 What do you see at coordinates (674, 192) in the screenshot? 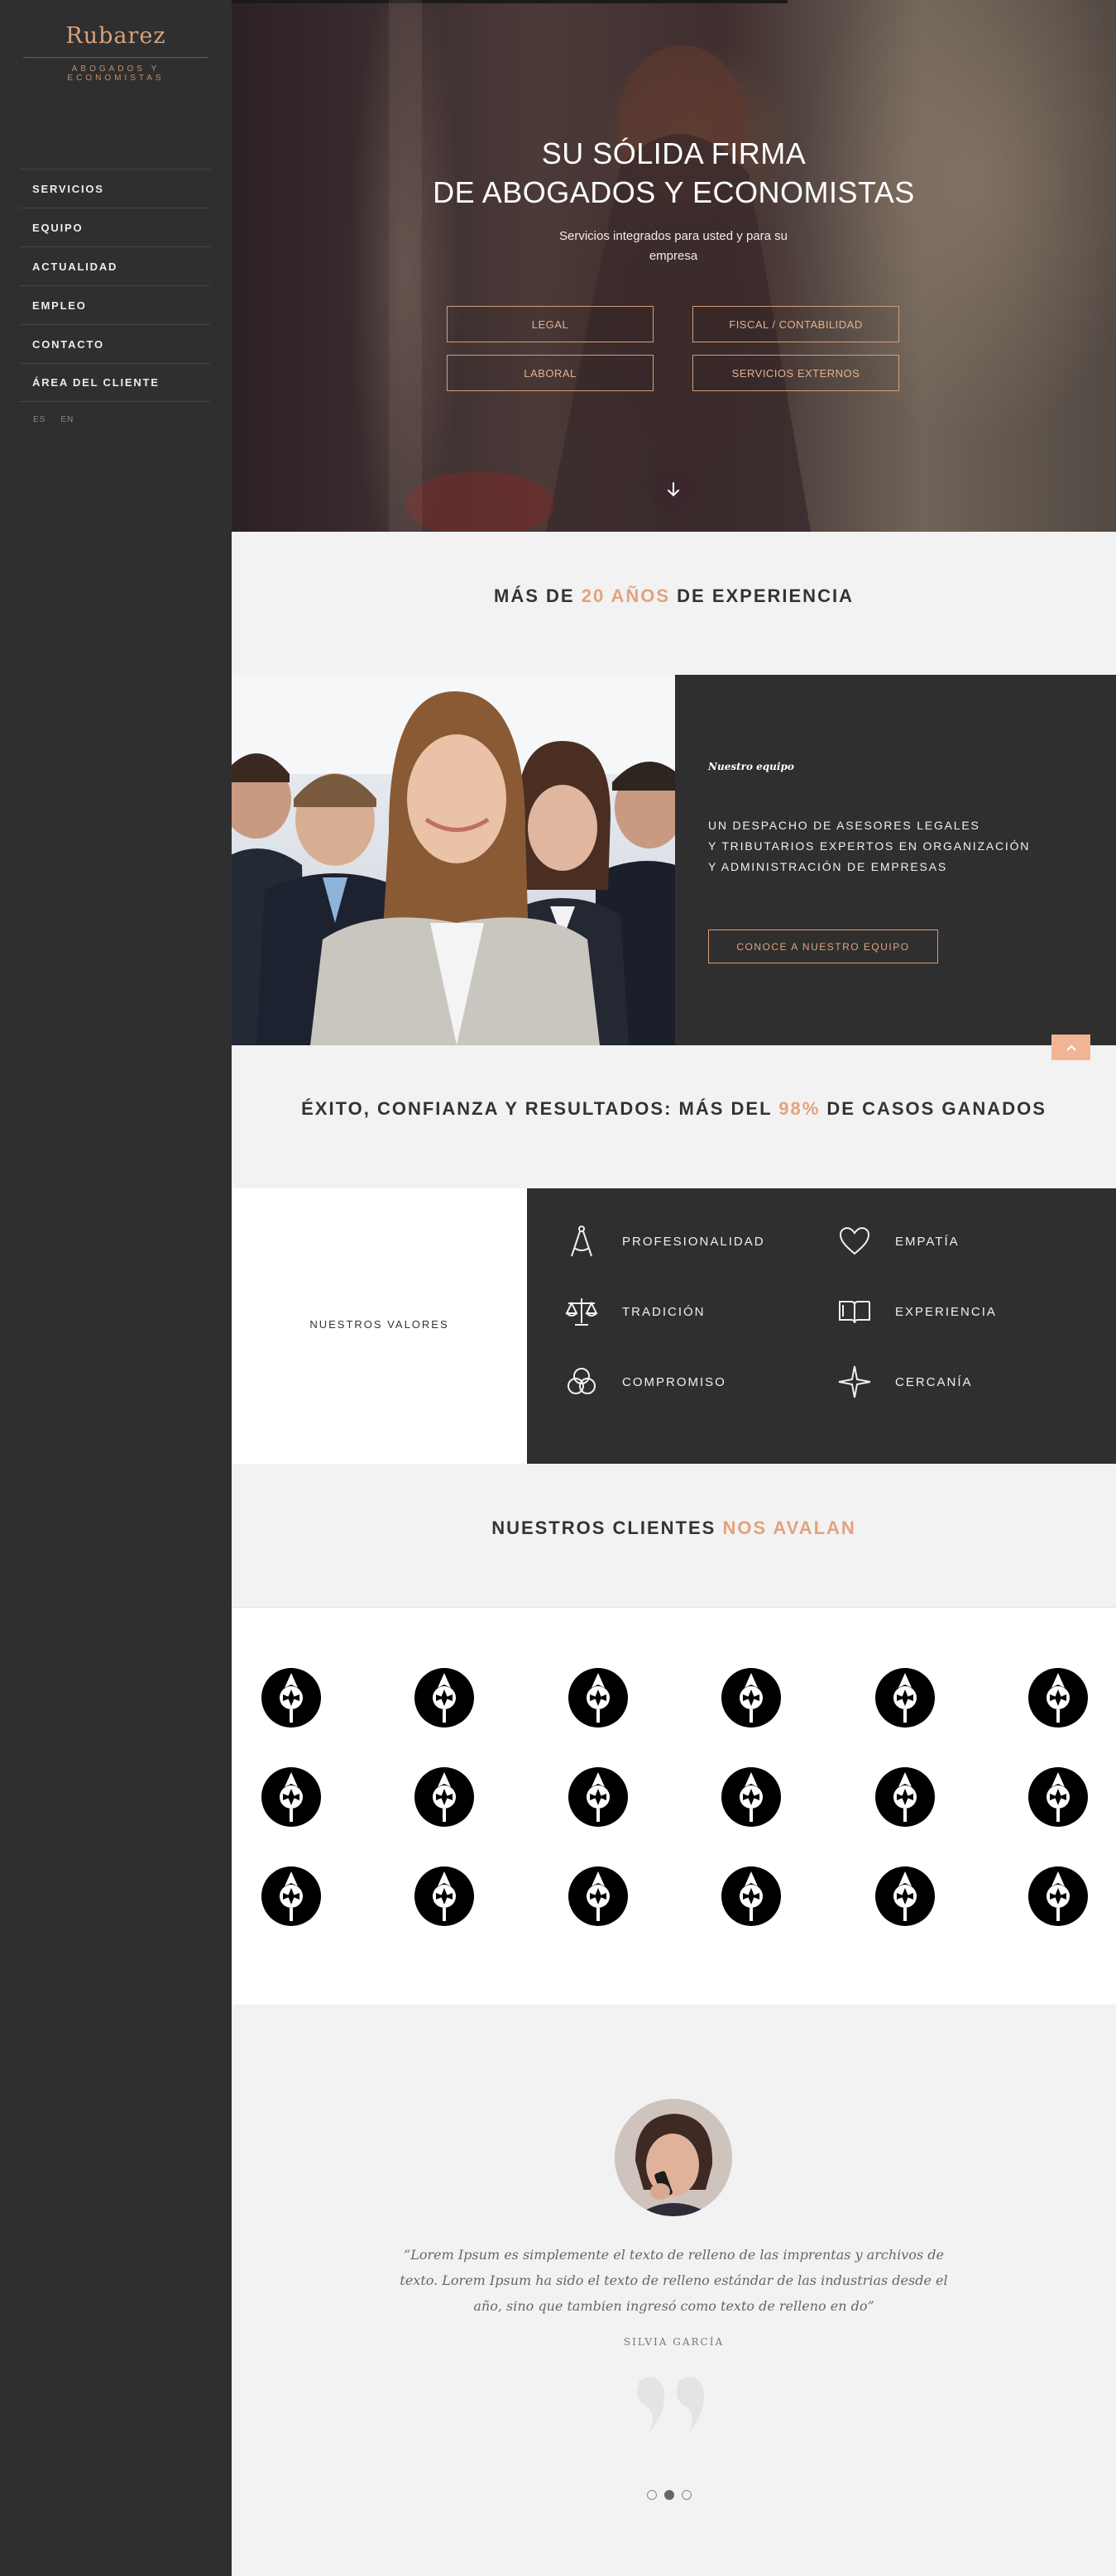
I see `hero-title-line2: DE ABOGADOS Y ECONOMISTAS` at bounding box center [674, 192].